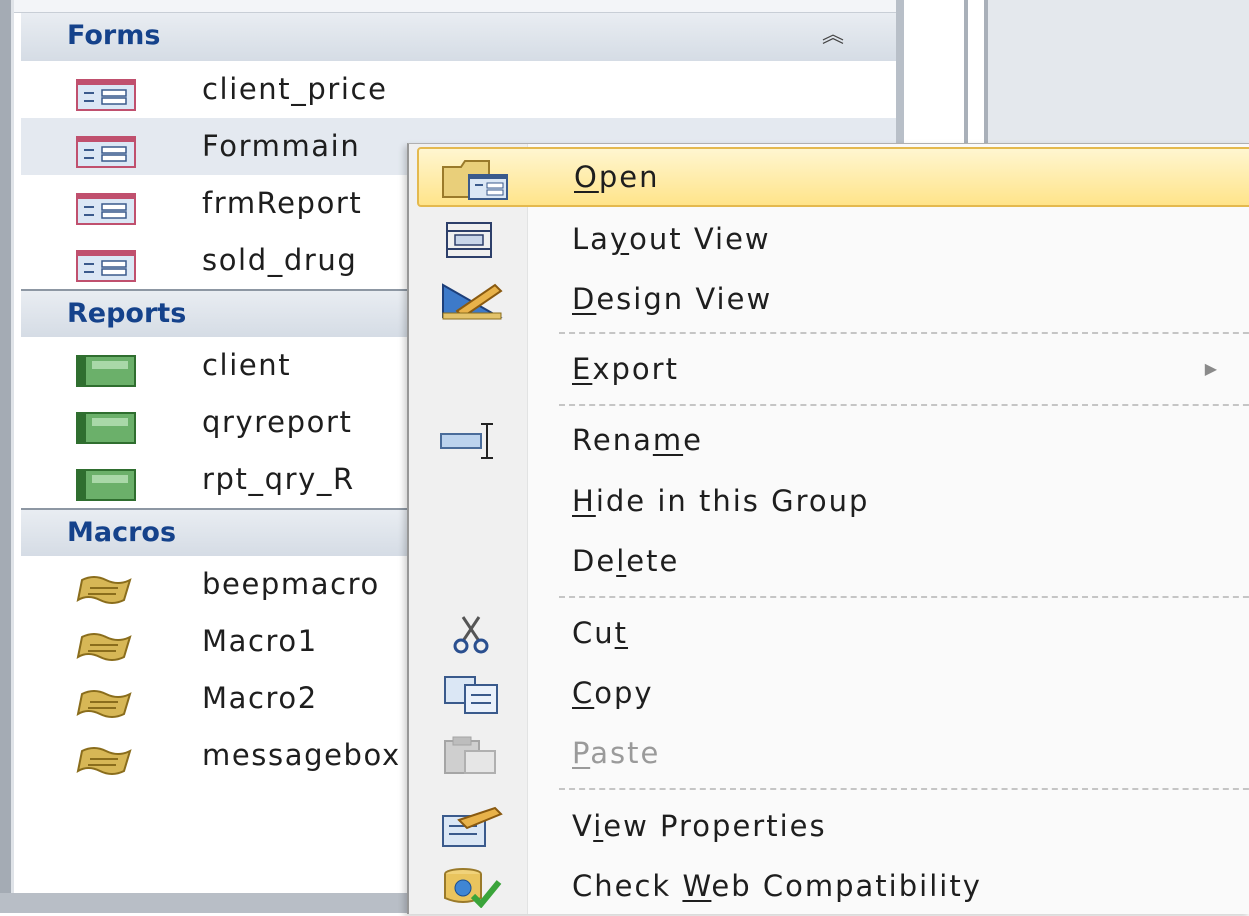 The height and width of the screenshot is (916, 1249). Describe the element at coordinates (301, 755) in the screenshot. I see `nav-item-label: messagebox` at that location.